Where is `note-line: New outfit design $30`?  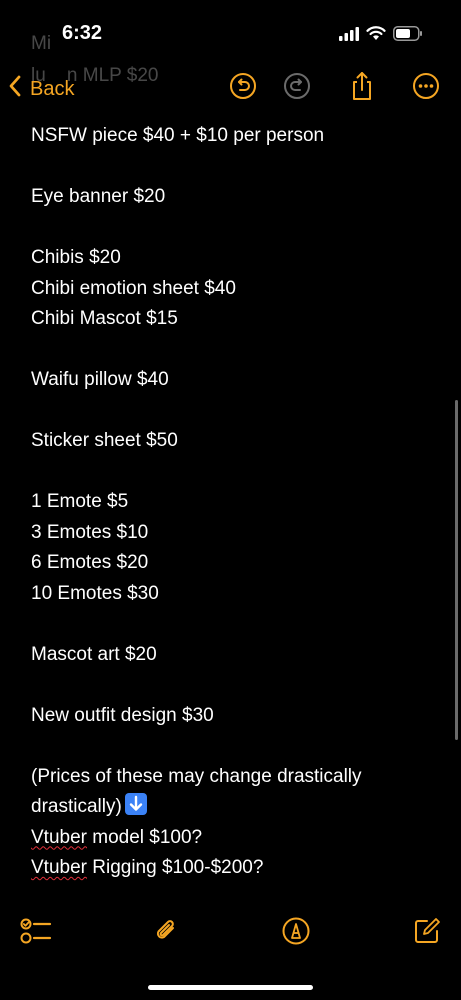 note-line: New outfit design $30 is located at coordinates (122, 715).